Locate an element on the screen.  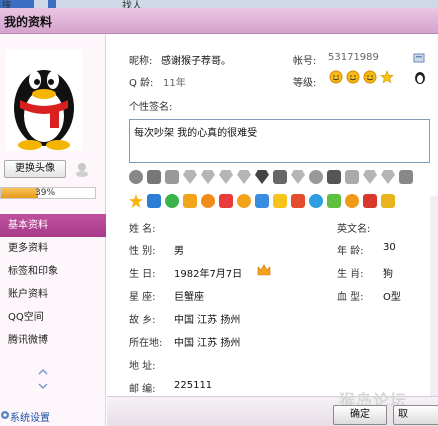
ok-button: 确定 is located at coordinates (360, 415).